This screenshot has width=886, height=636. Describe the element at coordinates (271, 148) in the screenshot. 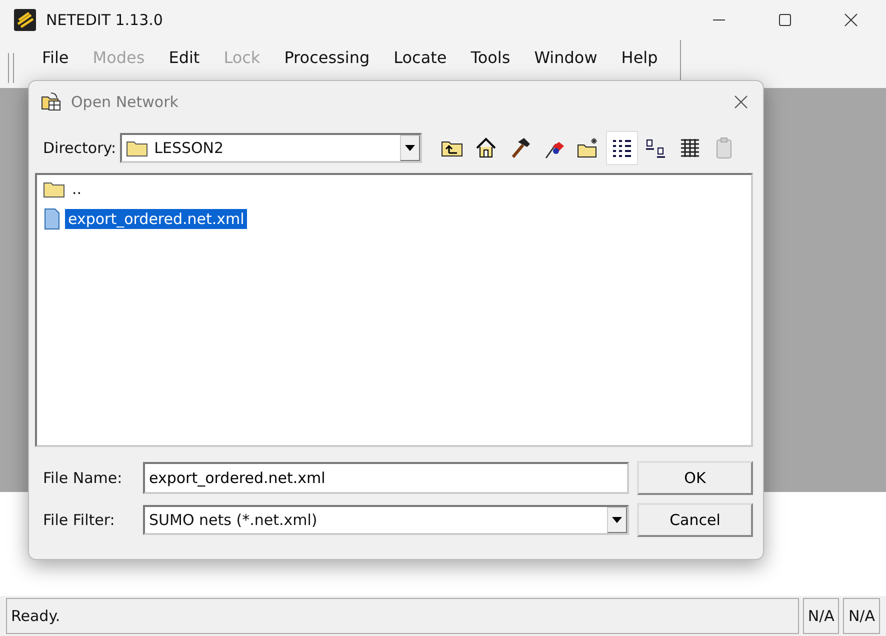

I see `directory-dropdown: LESSON2` at that location.